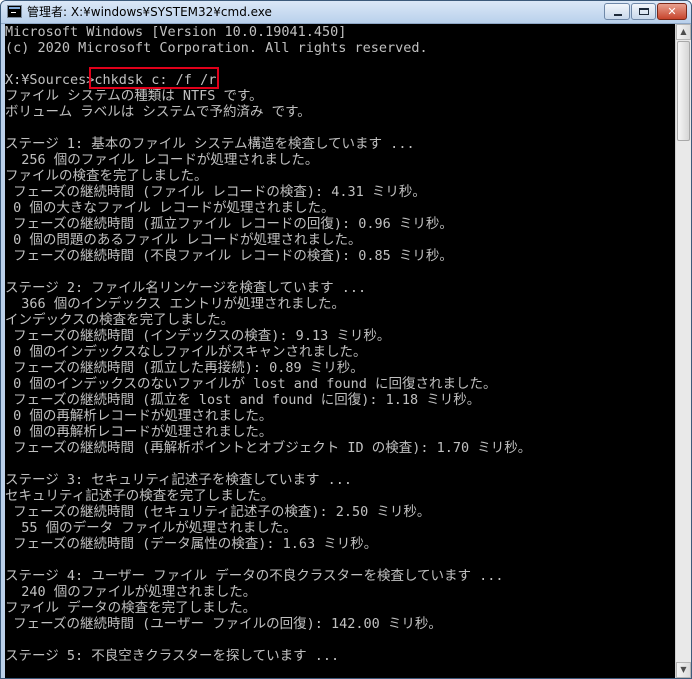 This screenshot has width=692, height=679. What do you see at coordinates (131, 592) in the screenshot?
I see `console-line: 240 個のファイルが処理されました。` at bounding box center [131, 592].